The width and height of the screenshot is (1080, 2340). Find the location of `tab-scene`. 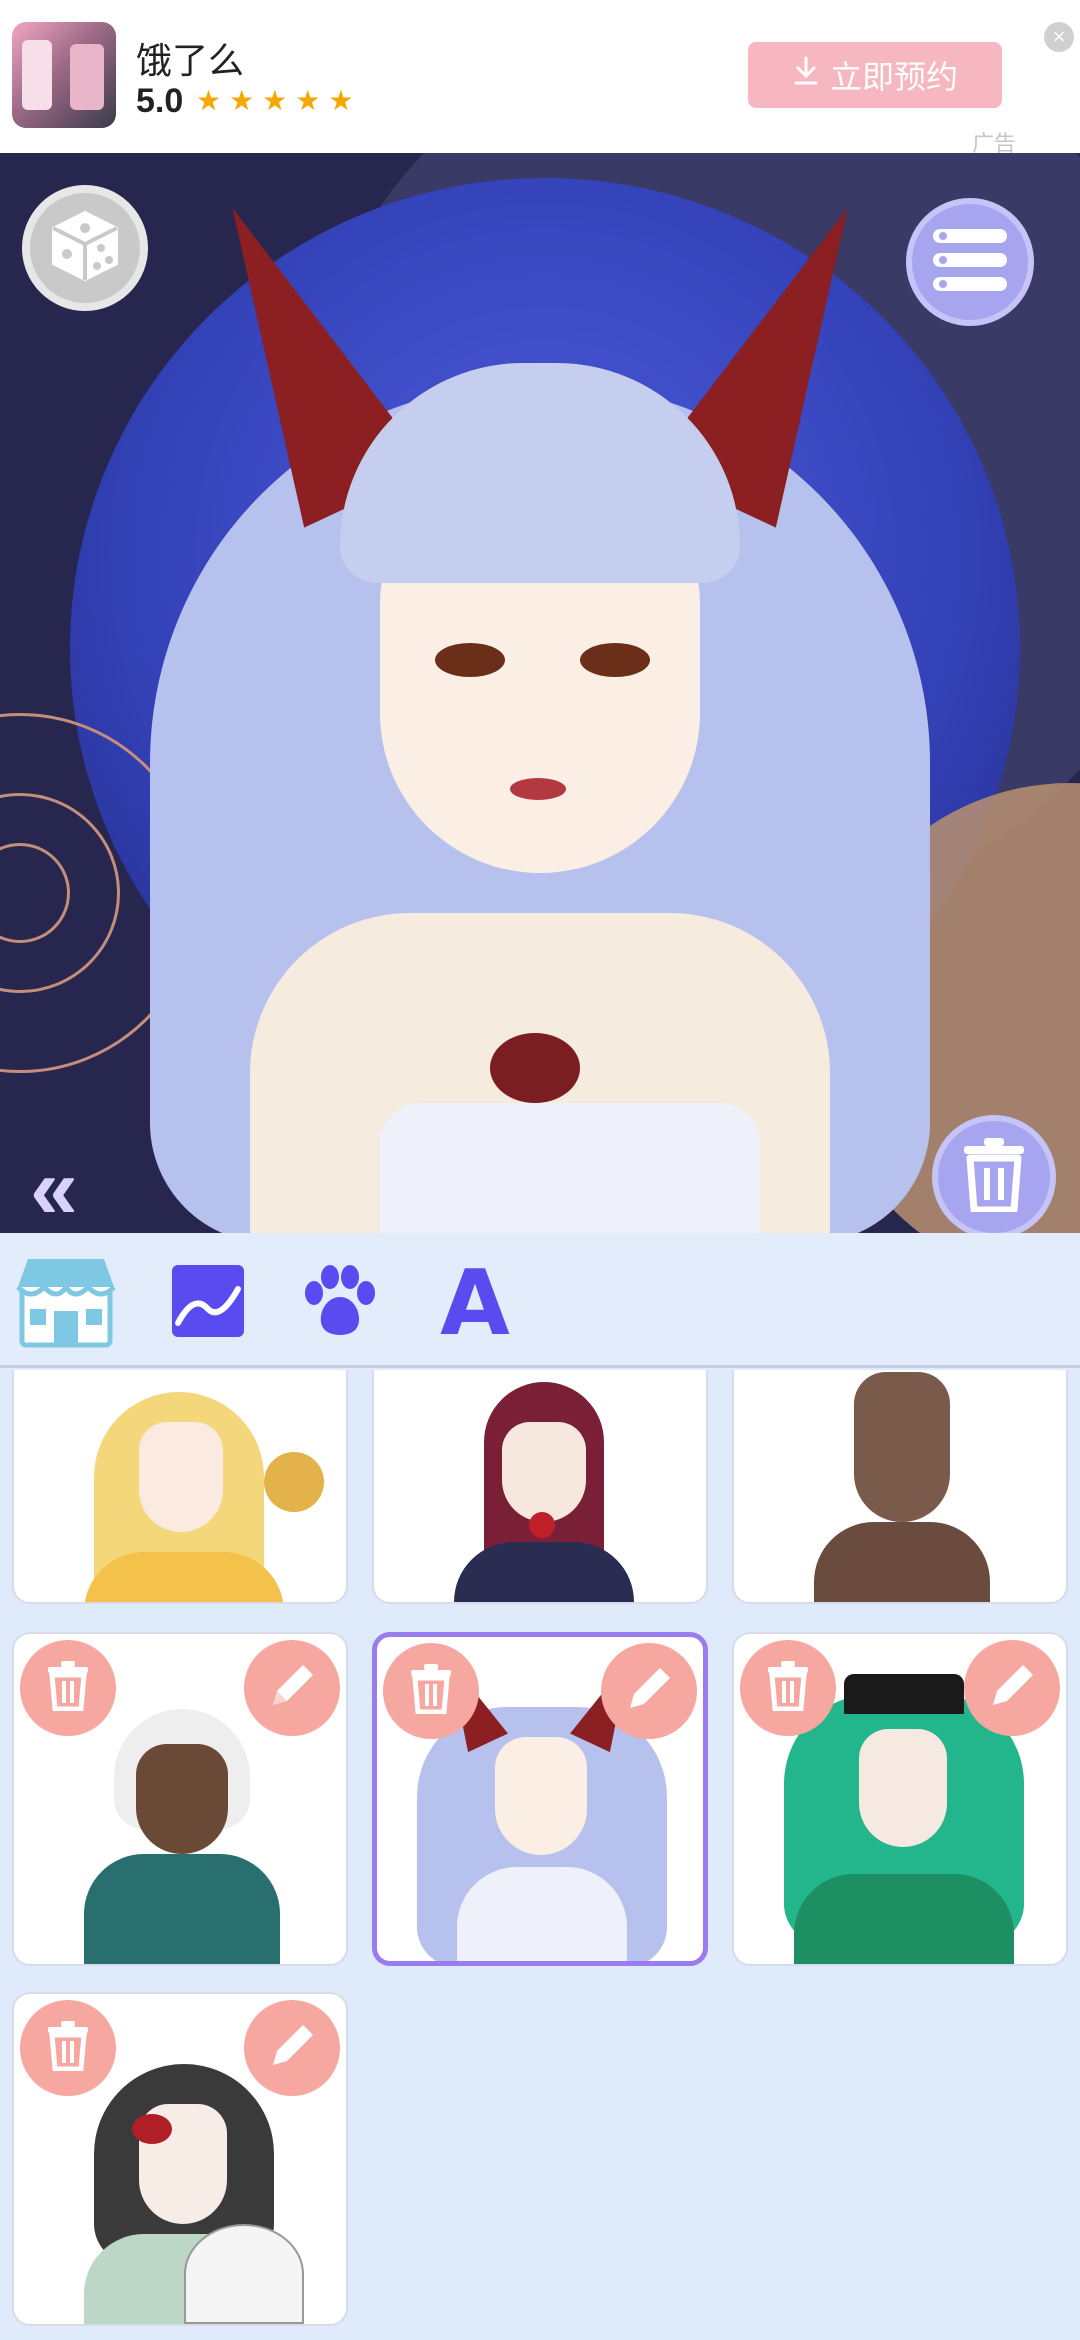

tab-scene is located at coordinates (208, 1303).